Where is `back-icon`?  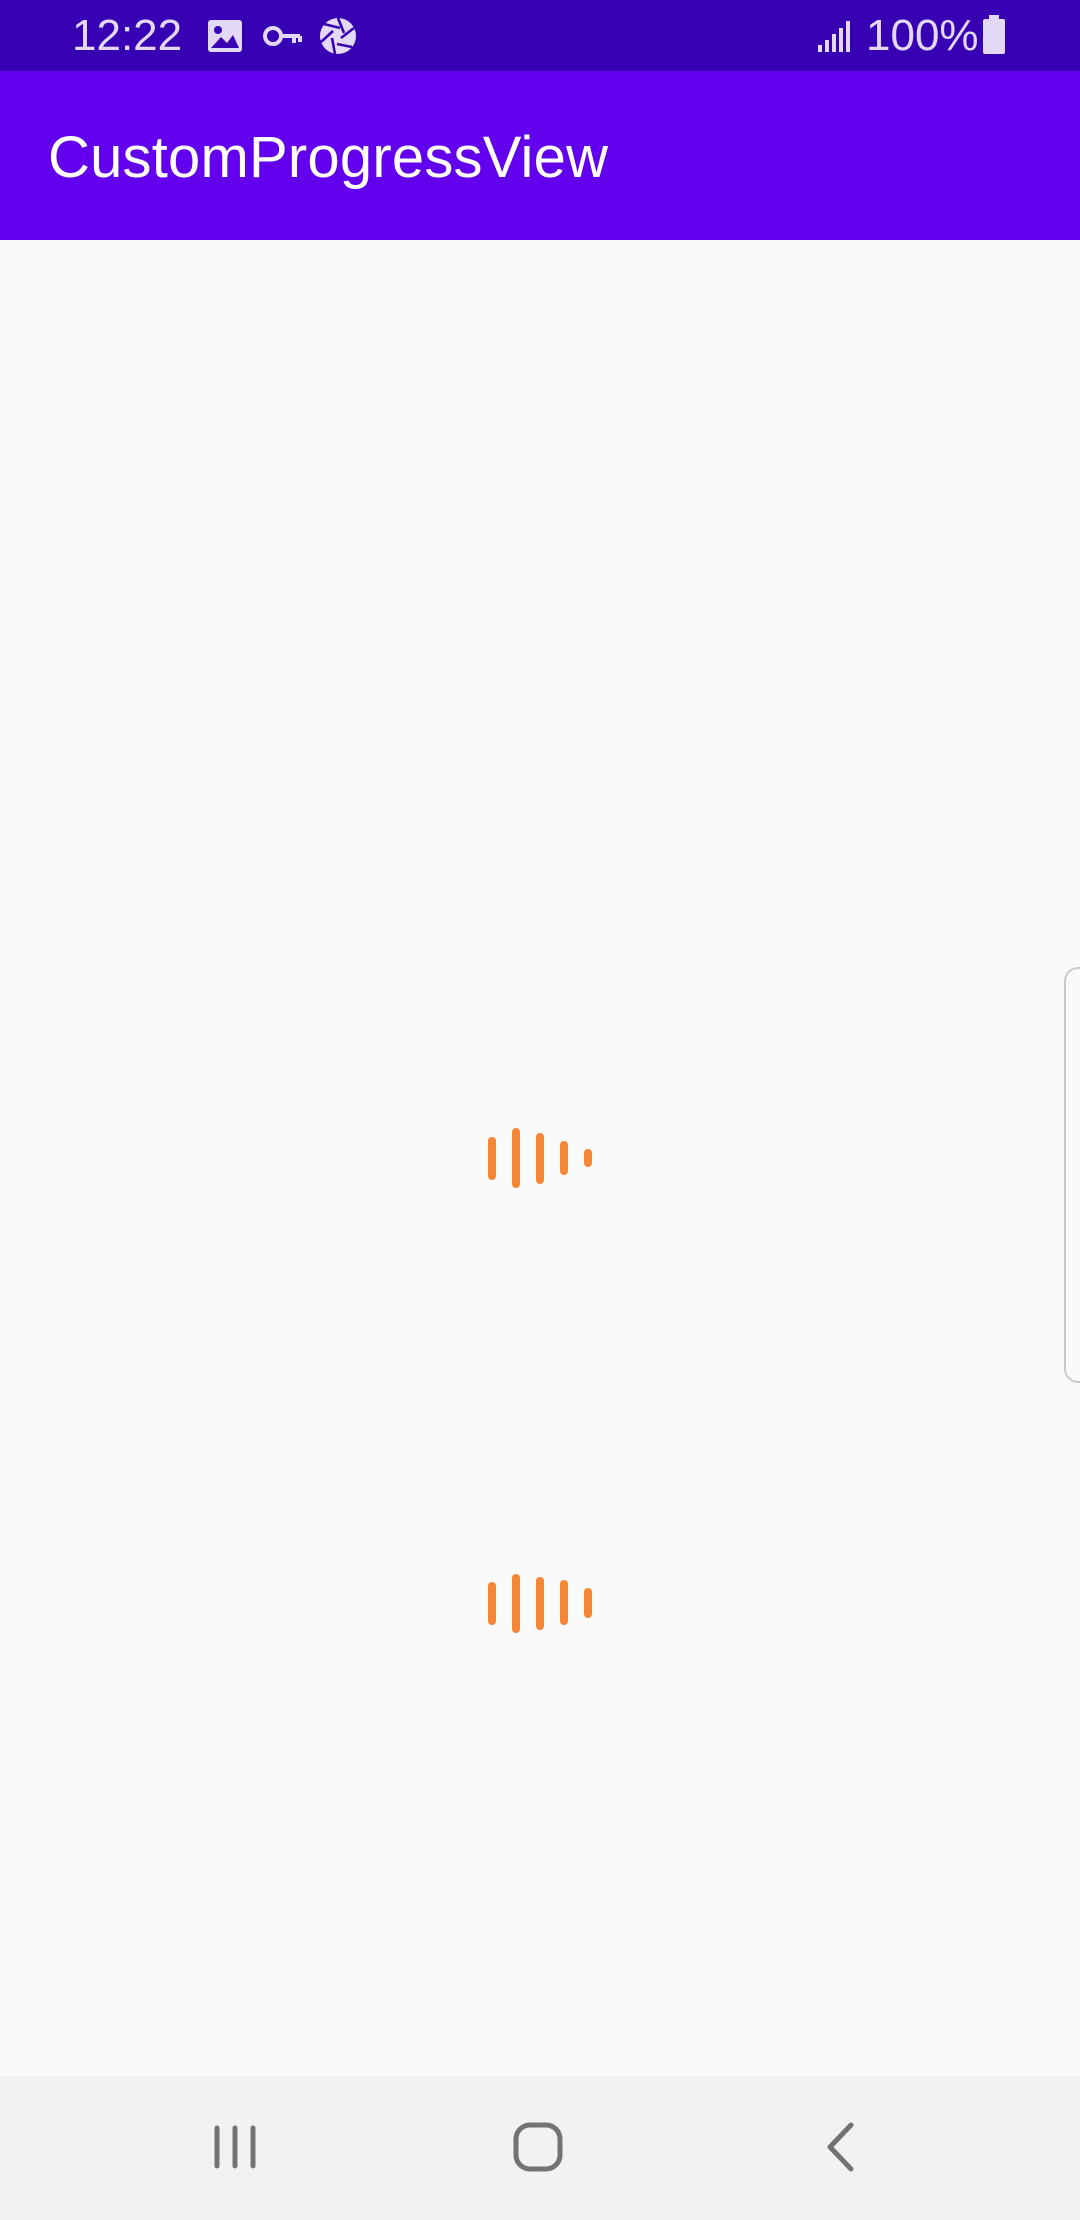
back-icon is located at coordinates (840, 2148).